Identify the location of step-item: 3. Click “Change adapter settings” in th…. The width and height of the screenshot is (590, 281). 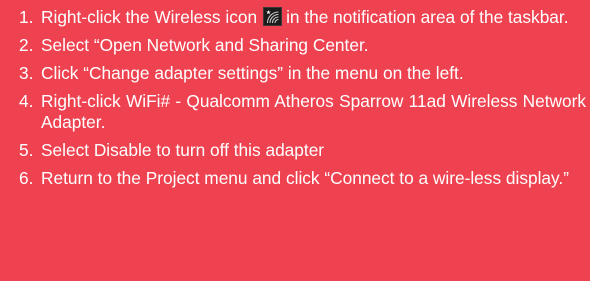
(295, 73).